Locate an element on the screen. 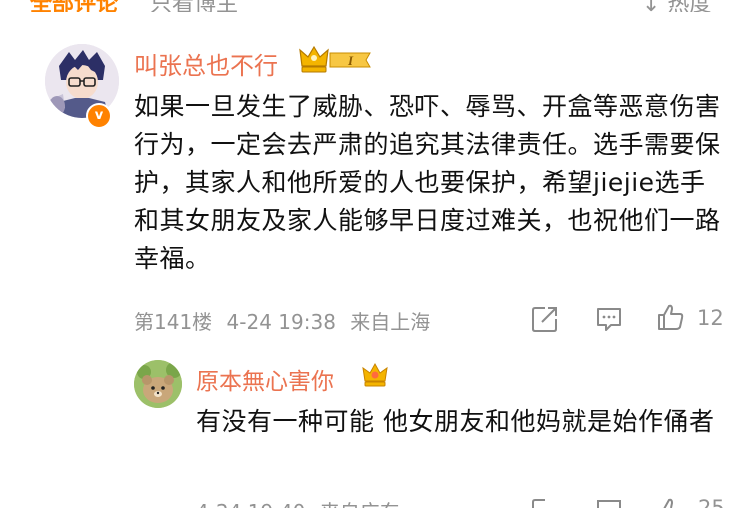 The image size is (750, 508). comment-meta: 第141楼 4-24 19:38 来自上海 is located at coordinates (282, 320).